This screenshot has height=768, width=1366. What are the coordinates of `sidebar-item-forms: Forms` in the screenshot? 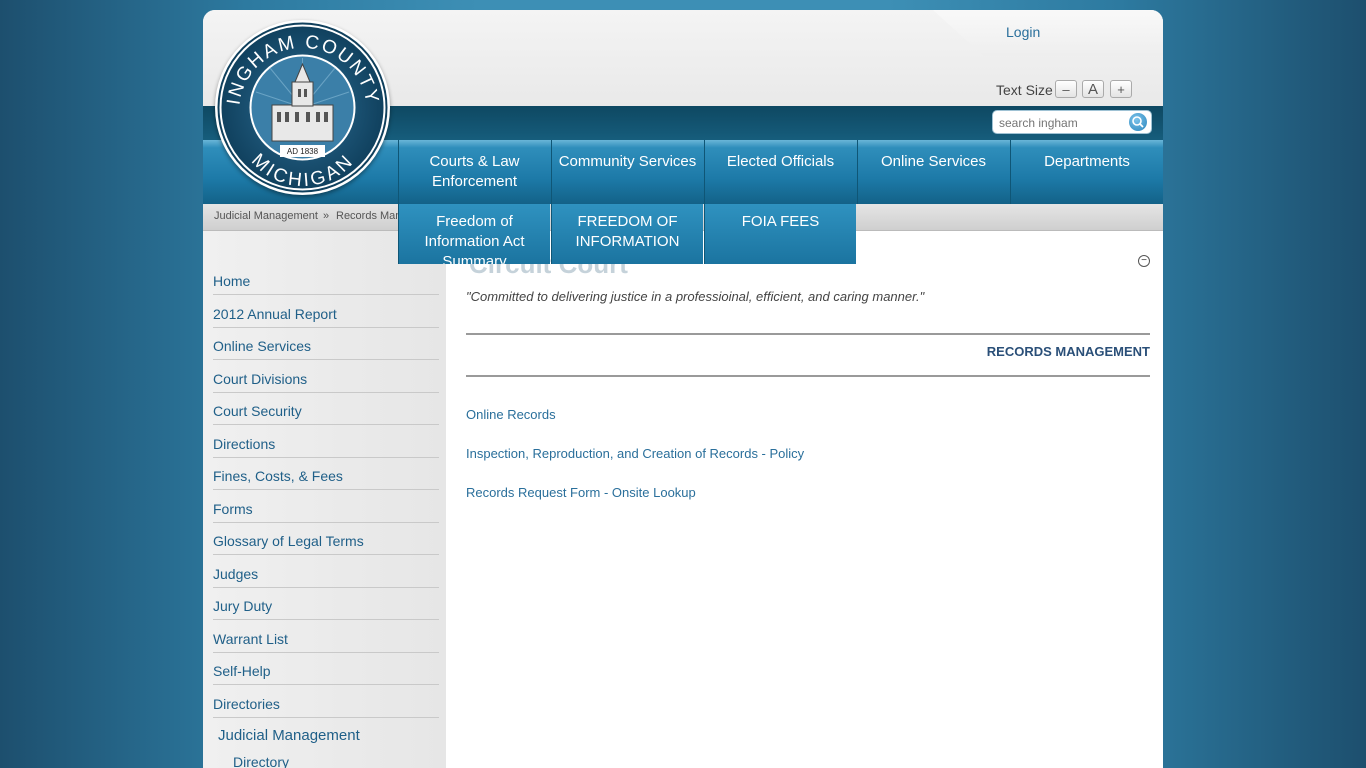 It's located at (326, 507).